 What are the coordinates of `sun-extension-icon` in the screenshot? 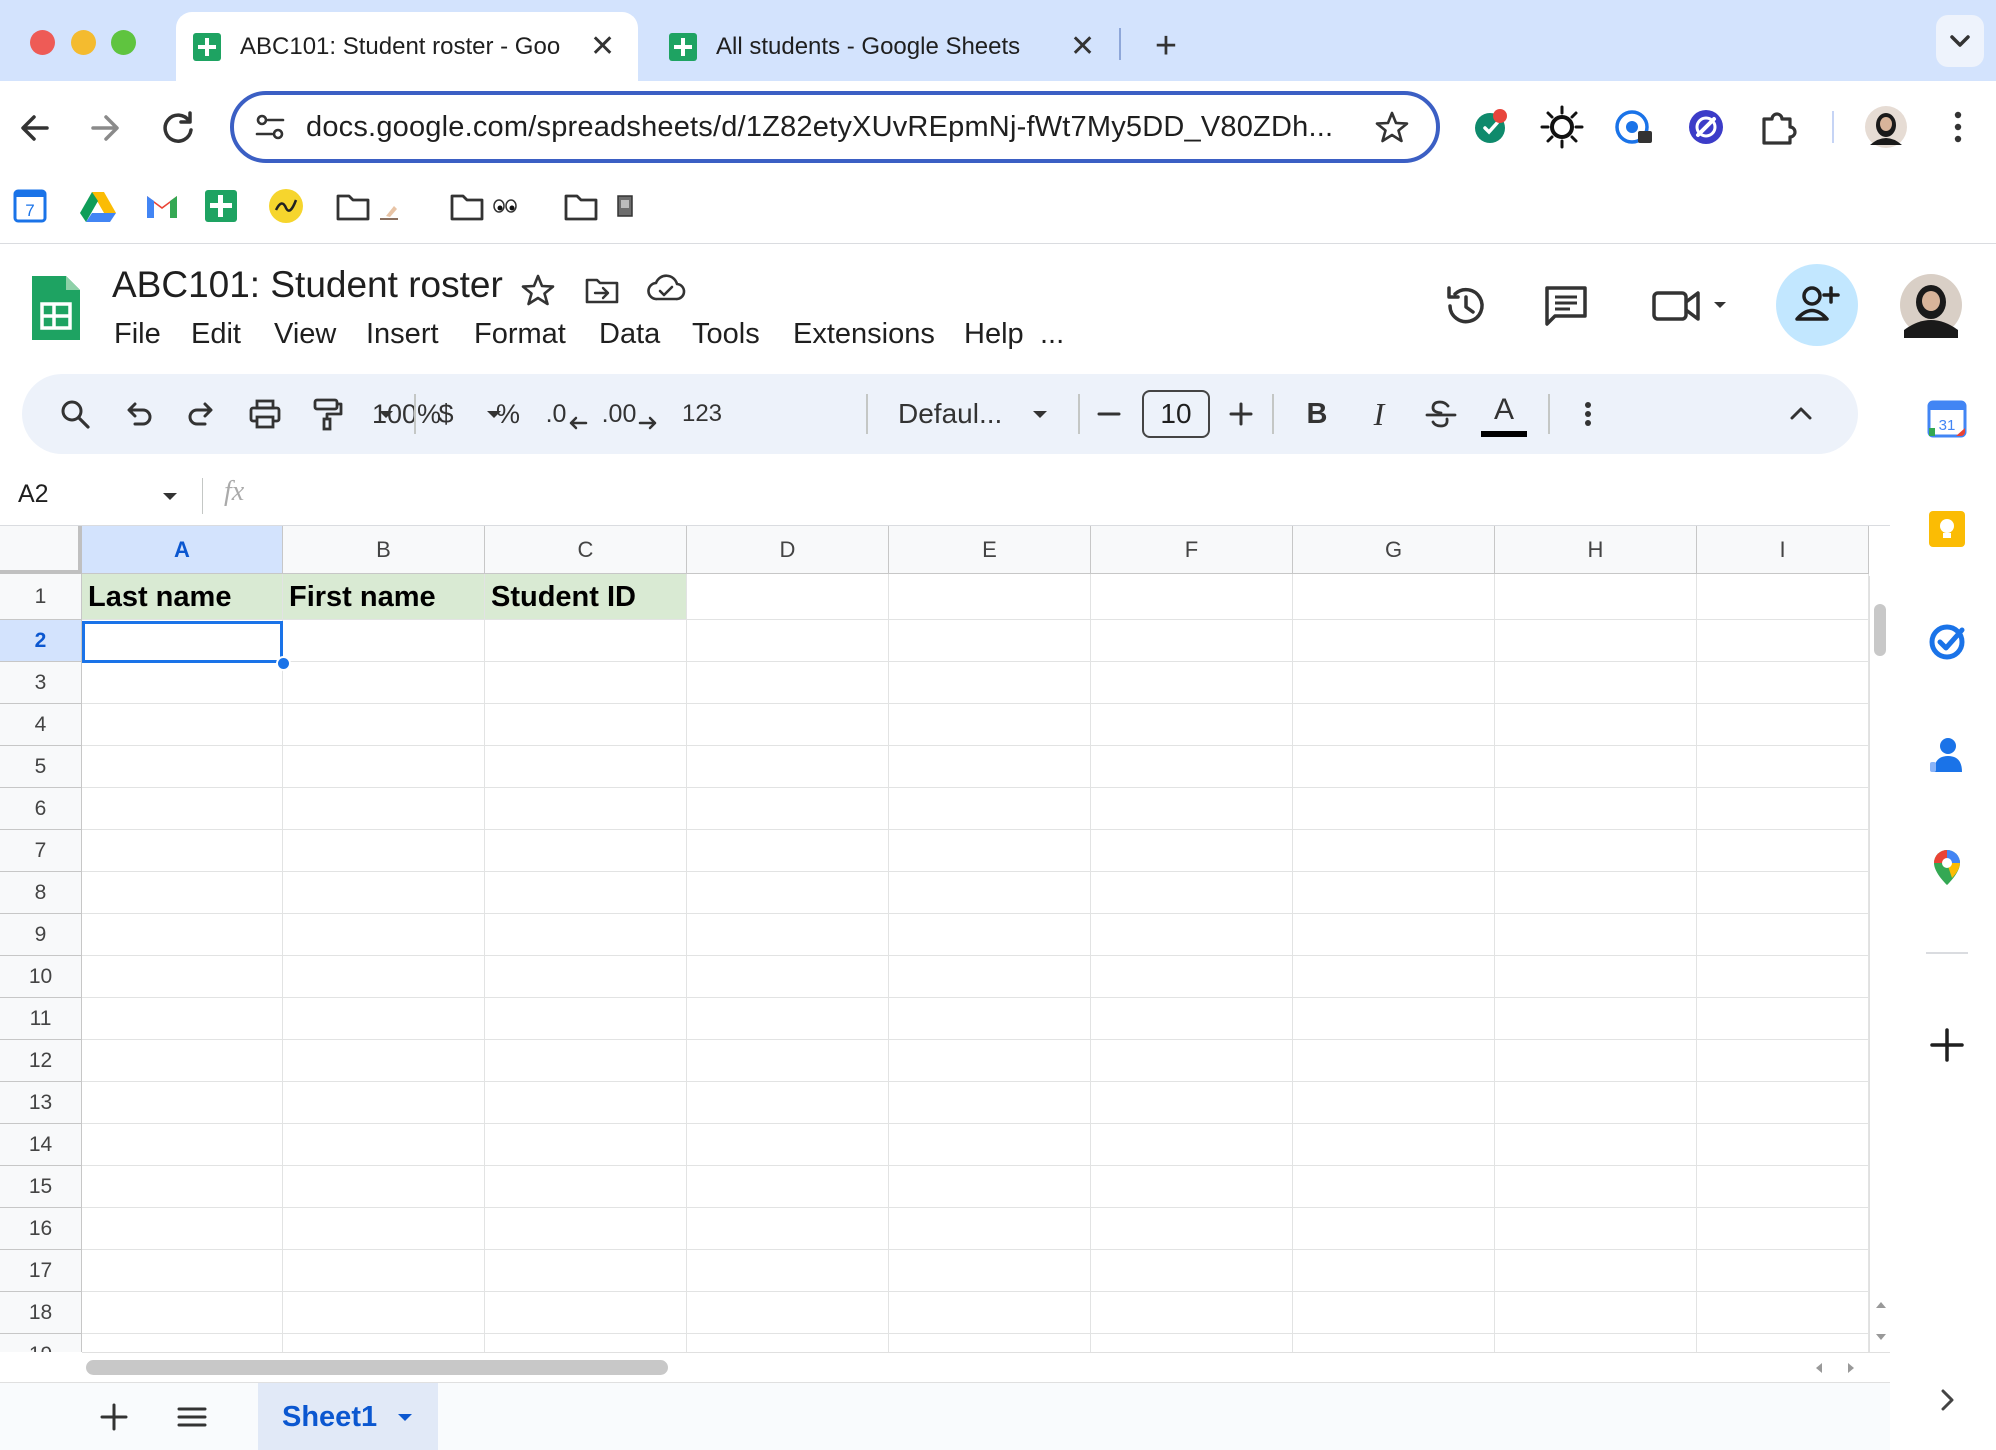 It's located at (1562, 127).